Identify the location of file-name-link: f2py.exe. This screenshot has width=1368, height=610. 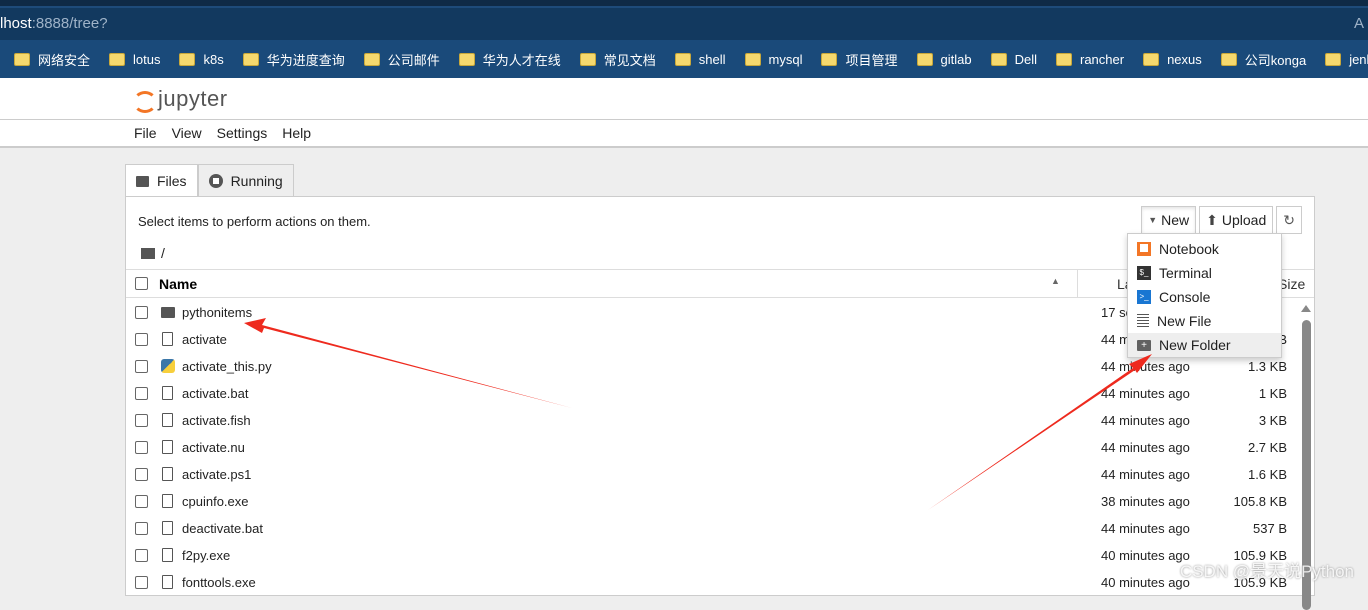
(206, 555).